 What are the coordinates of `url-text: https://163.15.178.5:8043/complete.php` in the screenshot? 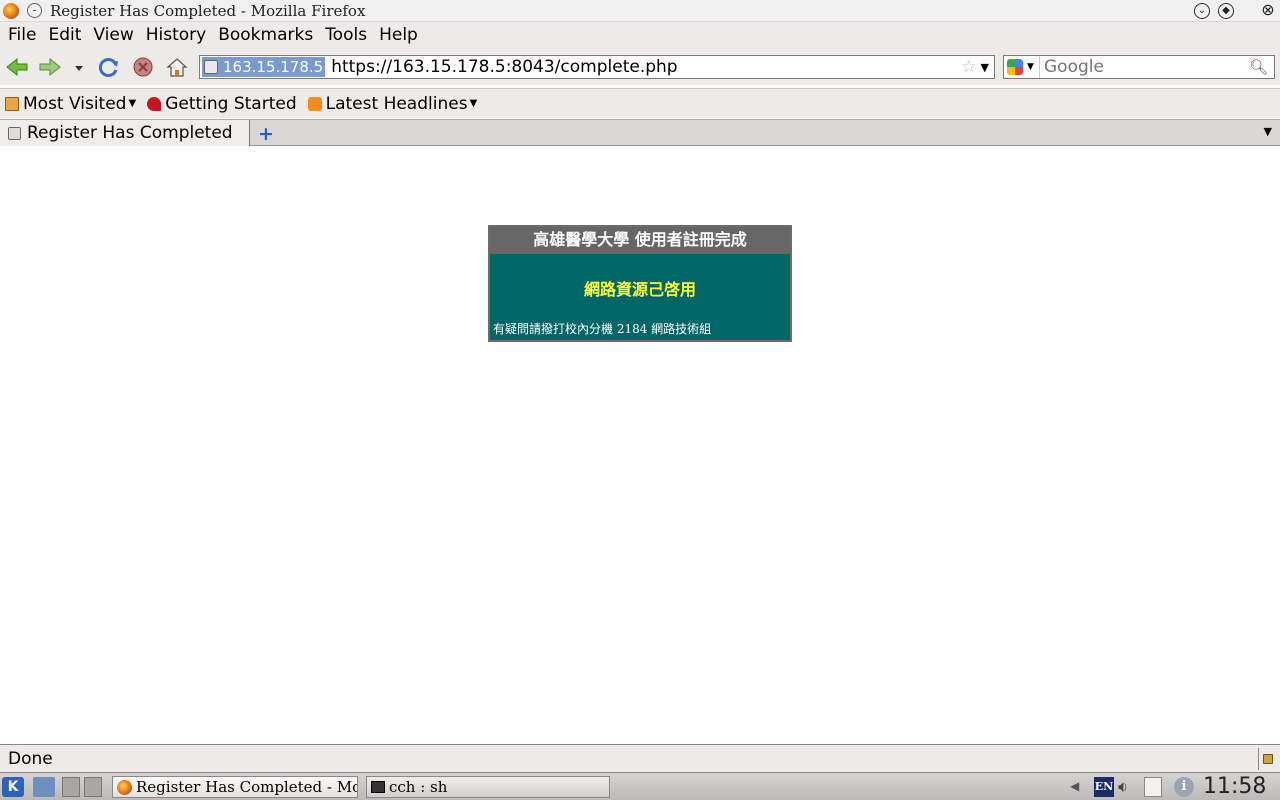 It's located at (646, 67).